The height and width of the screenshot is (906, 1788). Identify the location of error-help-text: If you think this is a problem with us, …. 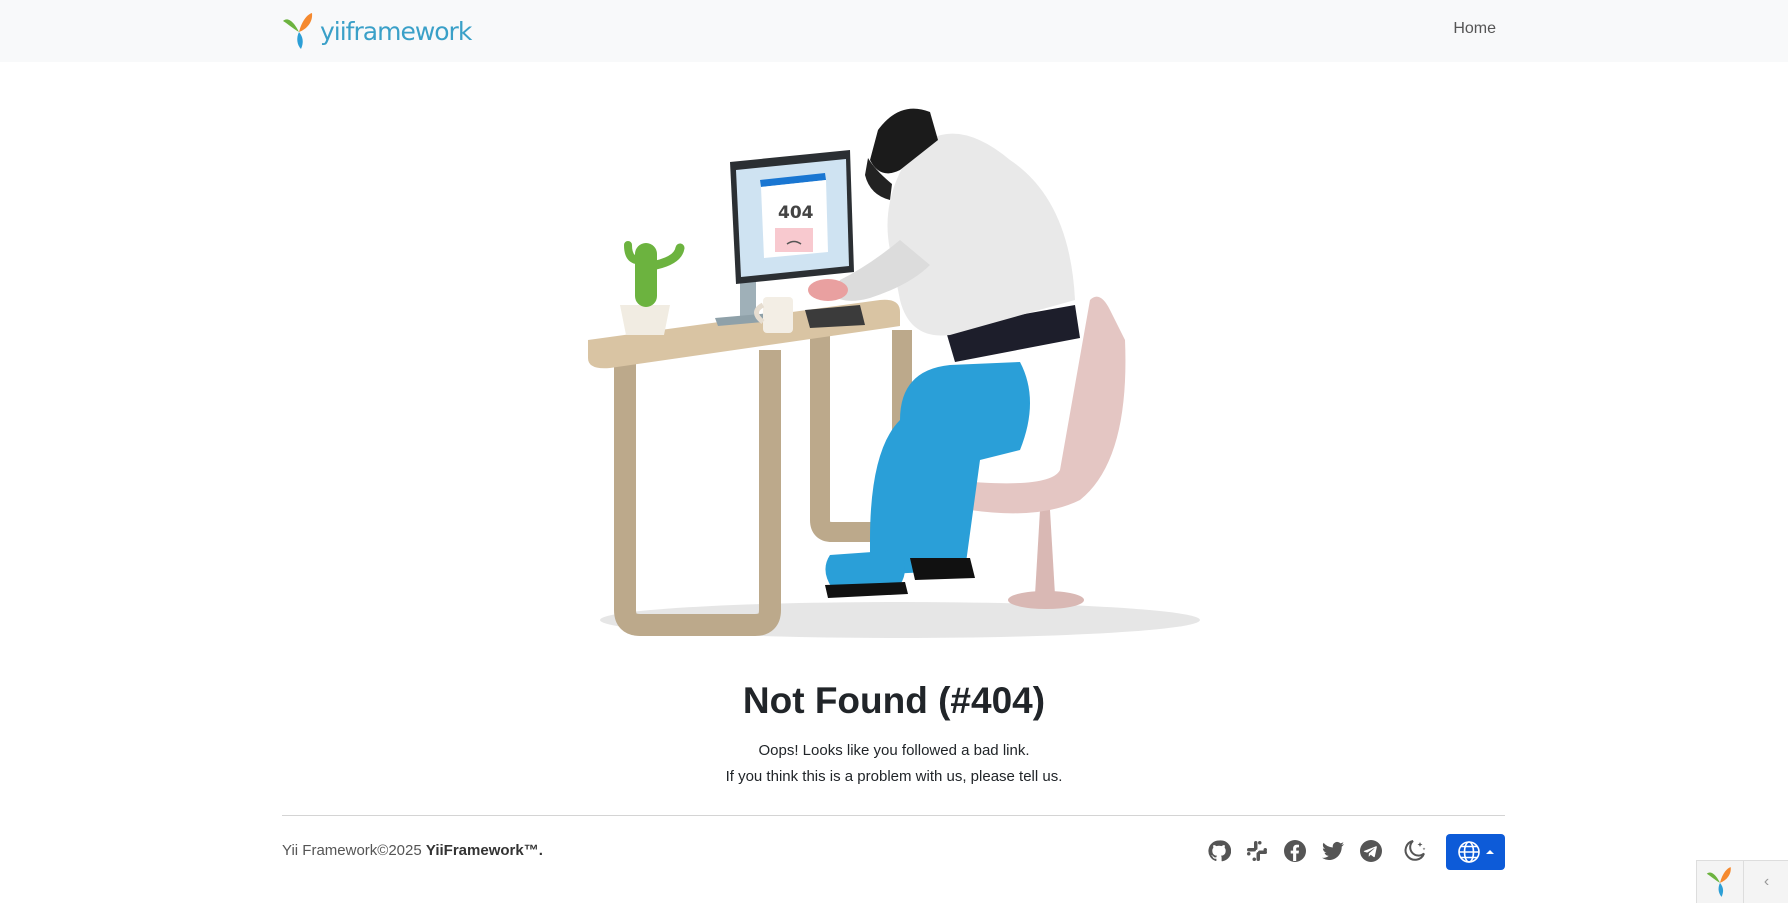
(894, 776).